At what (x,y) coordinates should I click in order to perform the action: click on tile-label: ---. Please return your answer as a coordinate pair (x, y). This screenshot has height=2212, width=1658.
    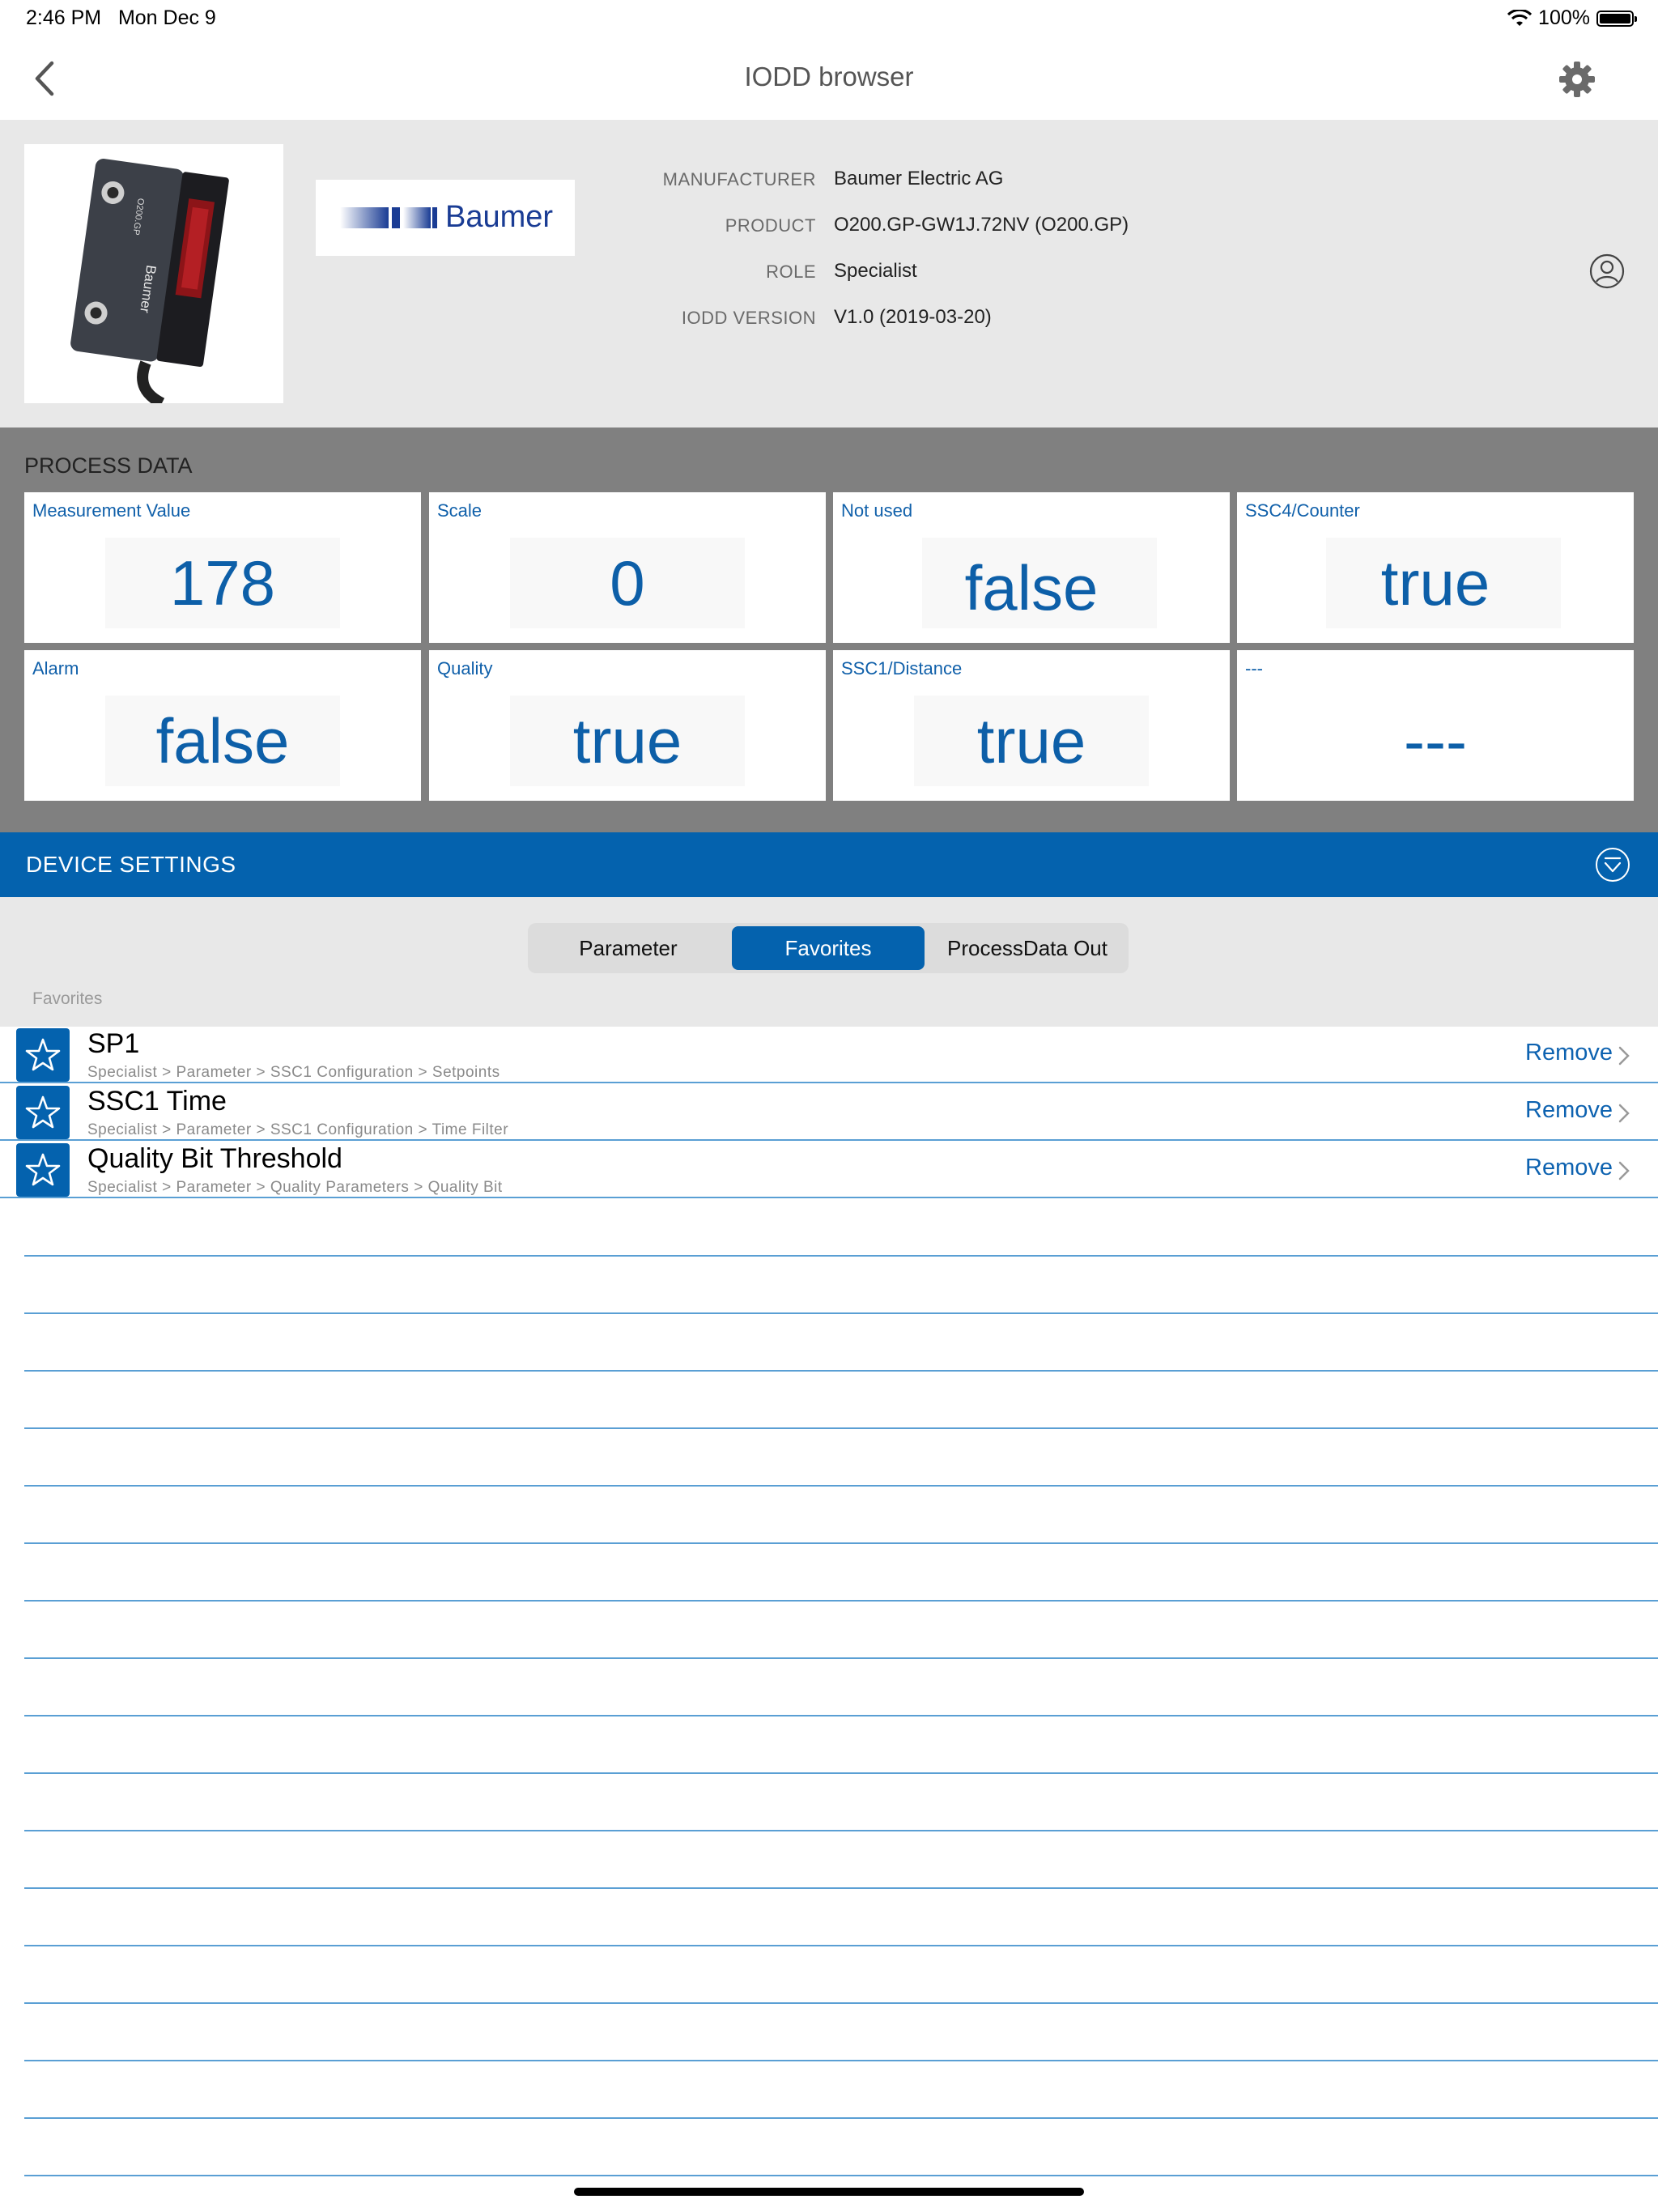
    Looking at the image, I should click on (1254, 668).